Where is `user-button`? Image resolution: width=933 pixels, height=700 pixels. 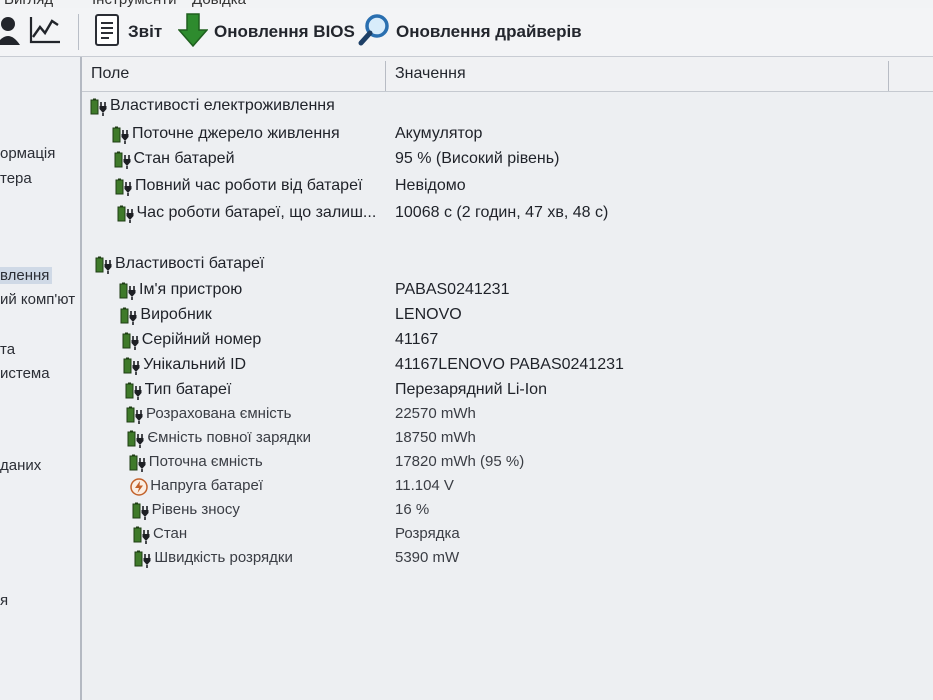 user-button is located at coordinates (13, 32).